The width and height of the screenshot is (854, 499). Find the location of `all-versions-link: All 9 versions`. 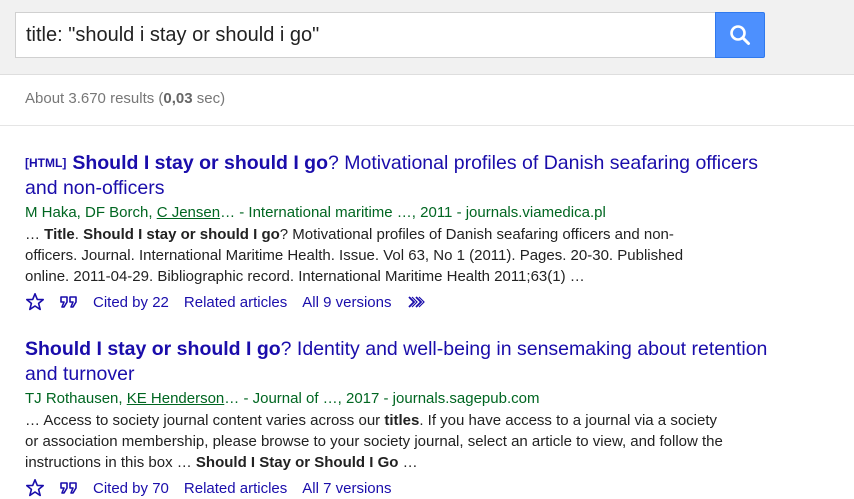

all-versions-link: All 9 versions is located at coordinates (346, 302).